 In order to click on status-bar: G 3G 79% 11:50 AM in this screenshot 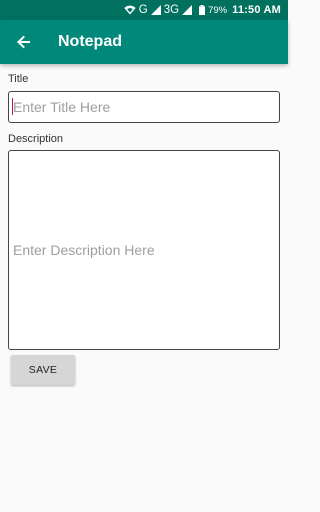, I will do `click(144, 10)`.